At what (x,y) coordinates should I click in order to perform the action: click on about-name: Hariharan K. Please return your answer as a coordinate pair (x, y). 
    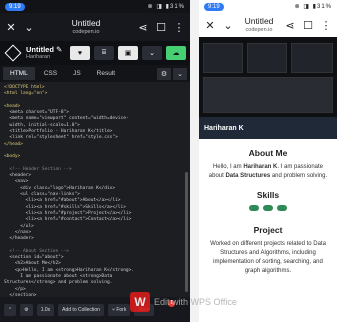
    Looking at the image, I should click on (260, 167).